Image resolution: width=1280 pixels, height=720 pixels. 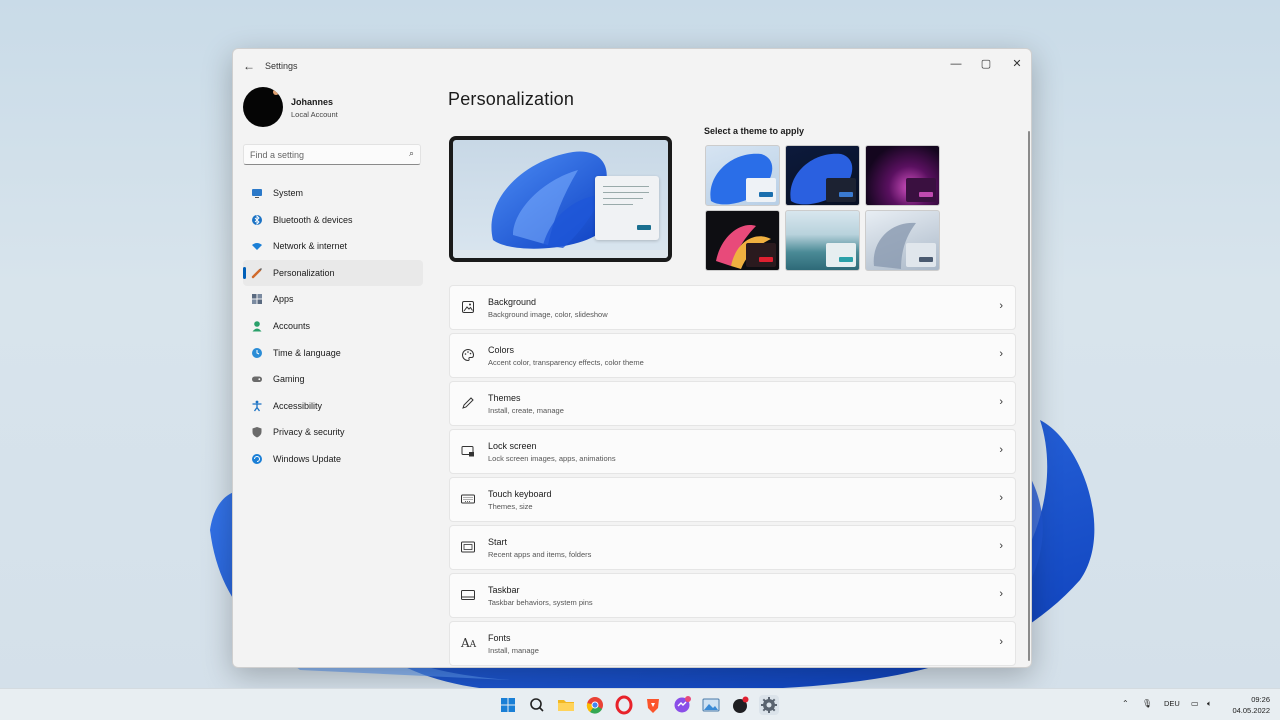 What do you see at coordinates (304, 272) in the screenshot?
I see `sidebar-item-label: Personalization` at bounding box center [304, 272].